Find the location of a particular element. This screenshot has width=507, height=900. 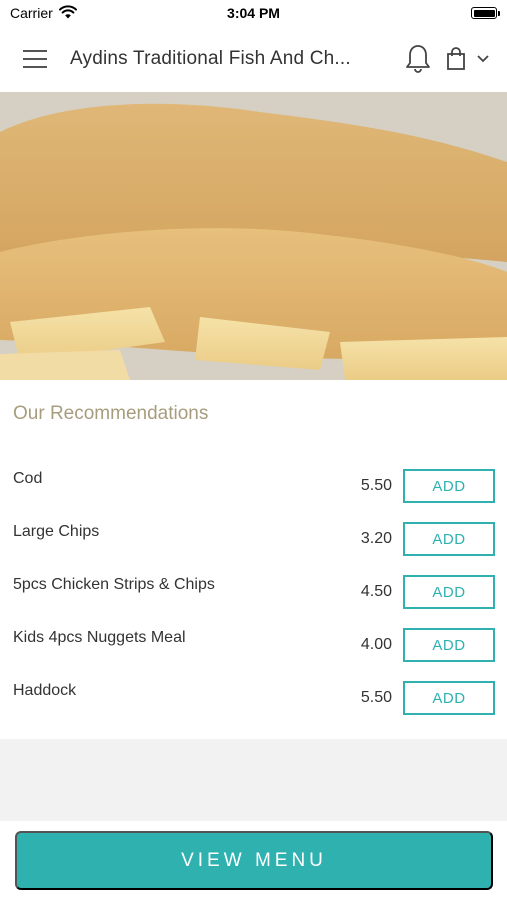

spacer-area is located at coordinates (253, 780).